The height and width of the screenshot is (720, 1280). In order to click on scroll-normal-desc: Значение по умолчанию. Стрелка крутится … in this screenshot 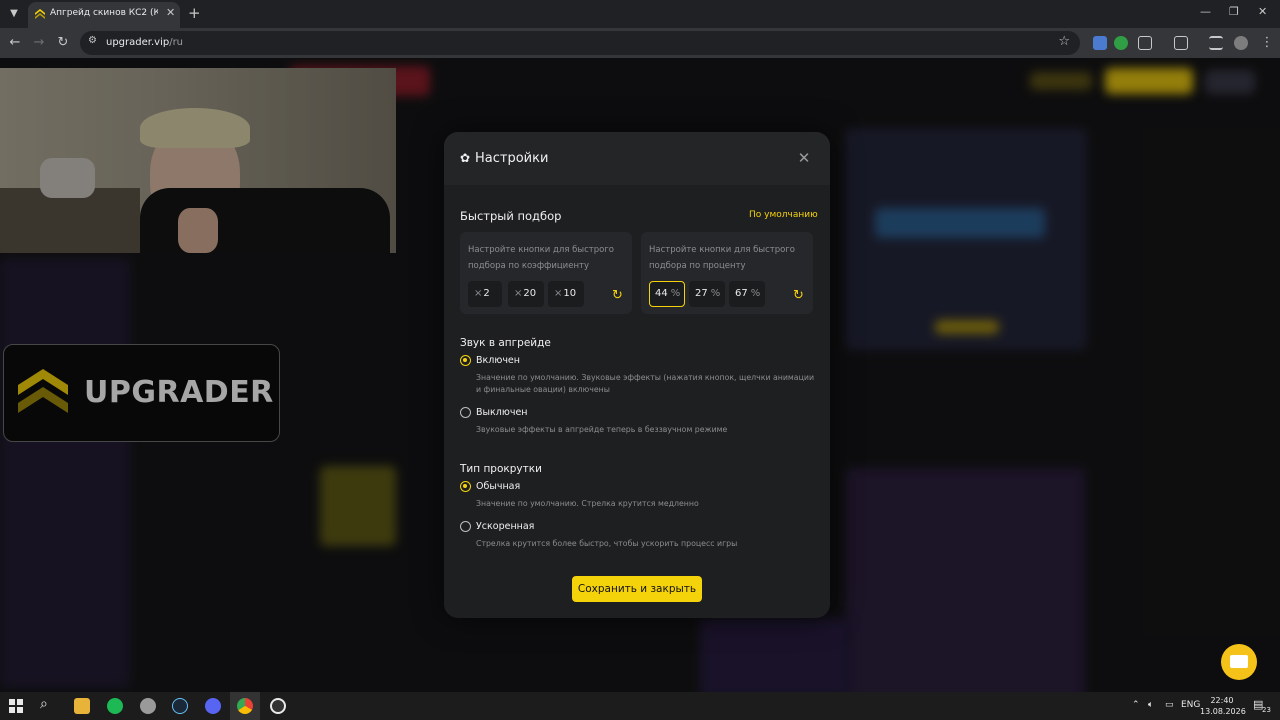, I will do `click(587, 503)`.